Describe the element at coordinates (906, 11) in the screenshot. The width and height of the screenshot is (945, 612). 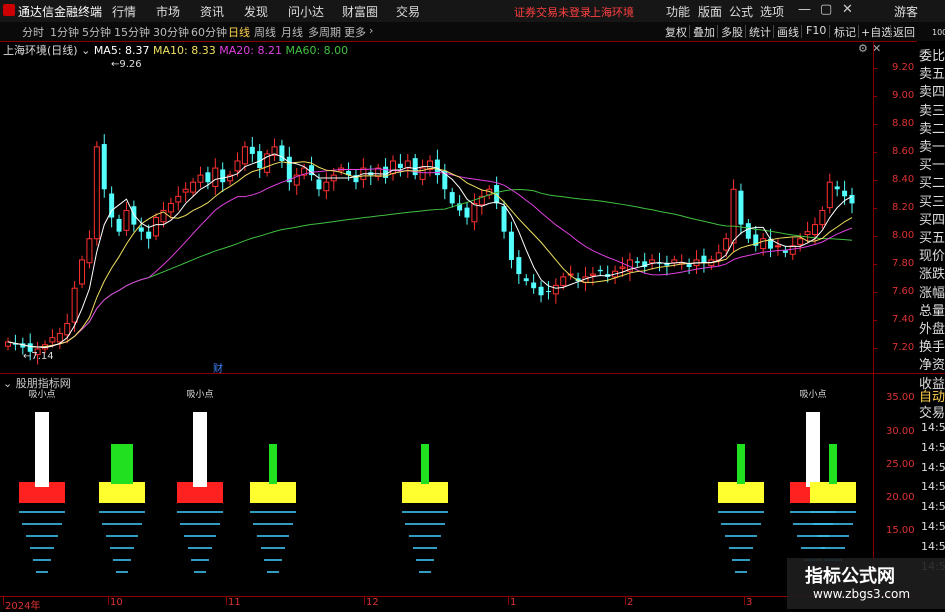
I see `guest-label: 游客` at that location.